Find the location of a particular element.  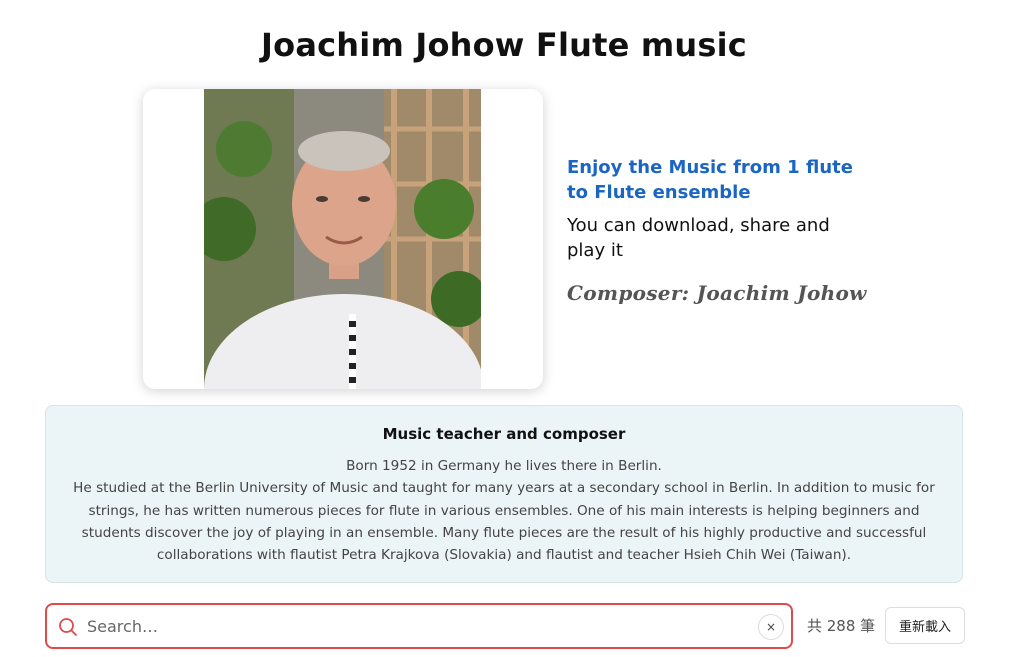

composer-signature: Composer: Joachim Johow is located at coordinates (717, 293).